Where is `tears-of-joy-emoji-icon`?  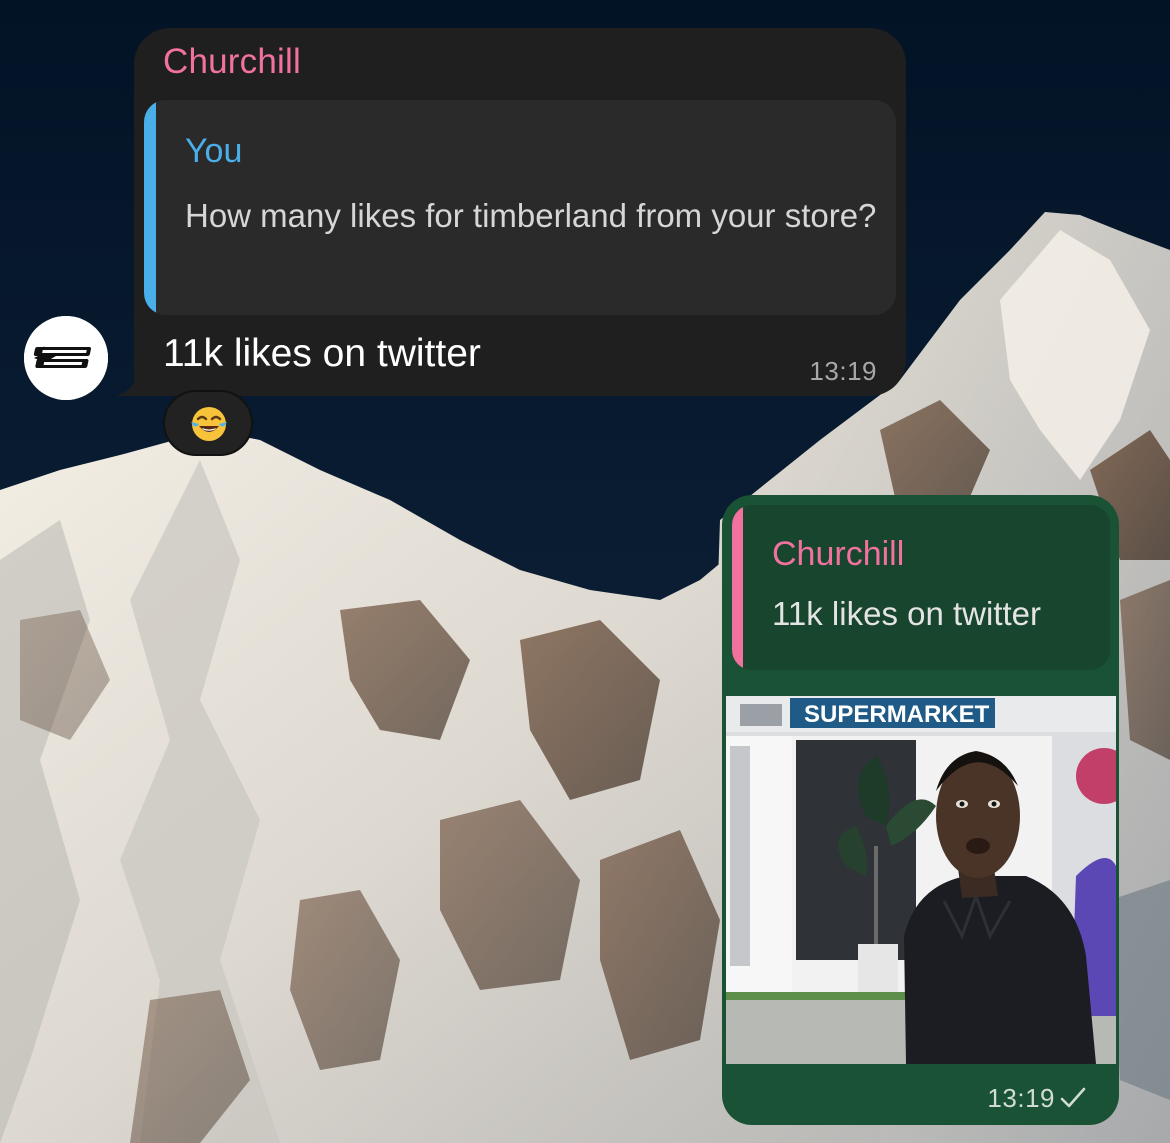
tears-of-joy-emoji-icon is located at coordinates (209, 424).